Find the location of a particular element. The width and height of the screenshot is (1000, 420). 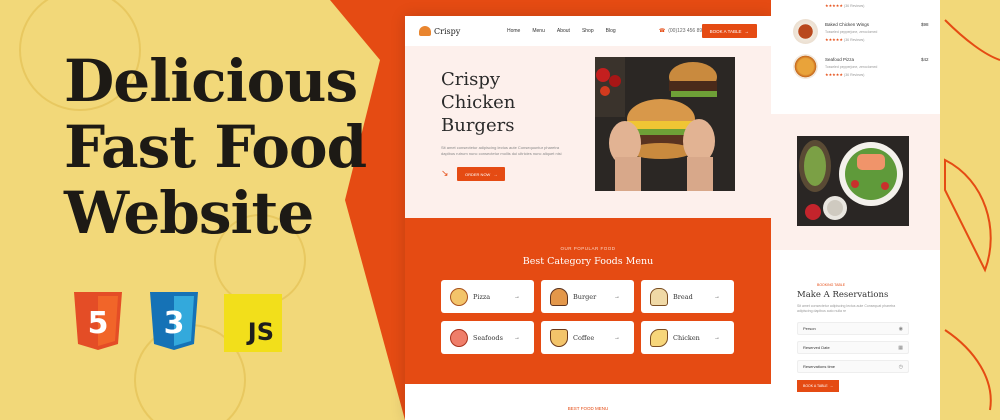

category-card-pizza: Pizza → is located at coordinates (487, 296).